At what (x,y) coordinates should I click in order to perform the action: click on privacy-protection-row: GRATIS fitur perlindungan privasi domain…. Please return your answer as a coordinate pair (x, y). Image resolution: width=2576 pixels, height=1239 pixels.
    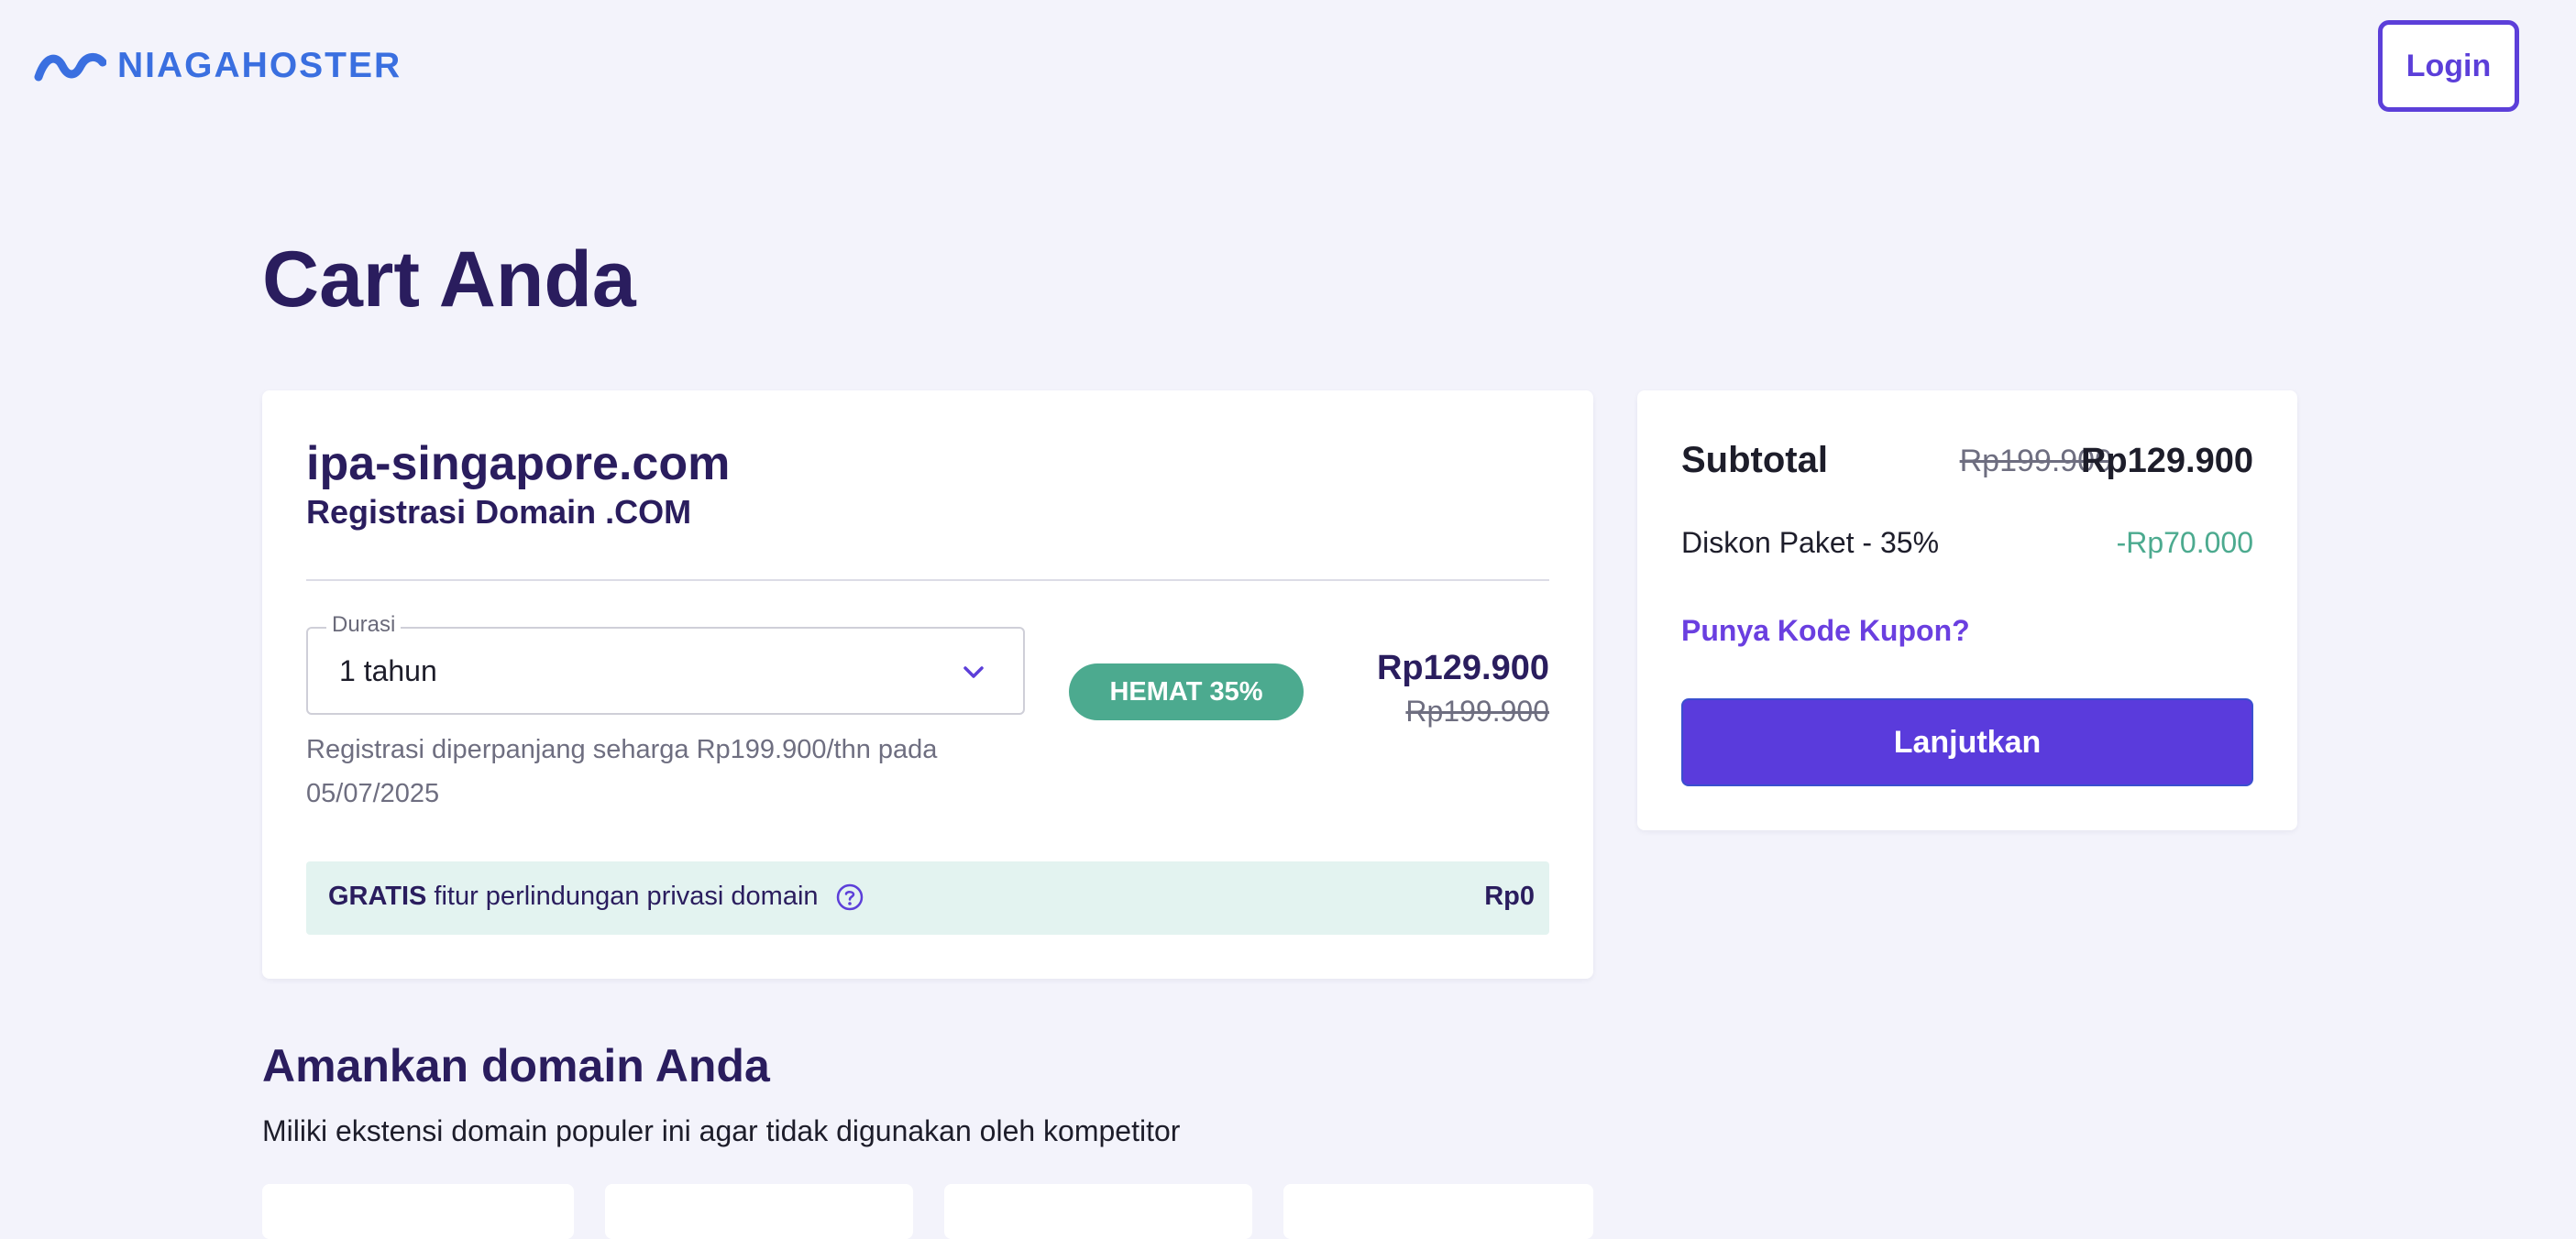
    Looking at the image, I should click on (928, 898).